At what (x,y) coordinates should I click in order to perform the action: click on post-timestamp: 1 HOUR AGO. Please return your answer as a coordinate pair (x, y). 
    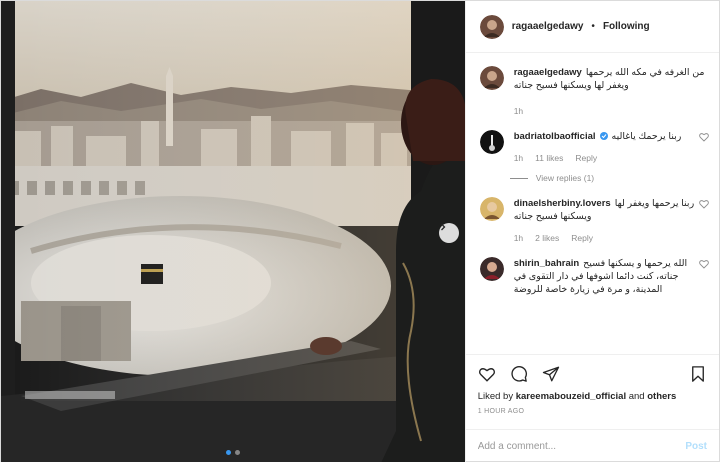
    Looking at the image, I should click on (501, 411).